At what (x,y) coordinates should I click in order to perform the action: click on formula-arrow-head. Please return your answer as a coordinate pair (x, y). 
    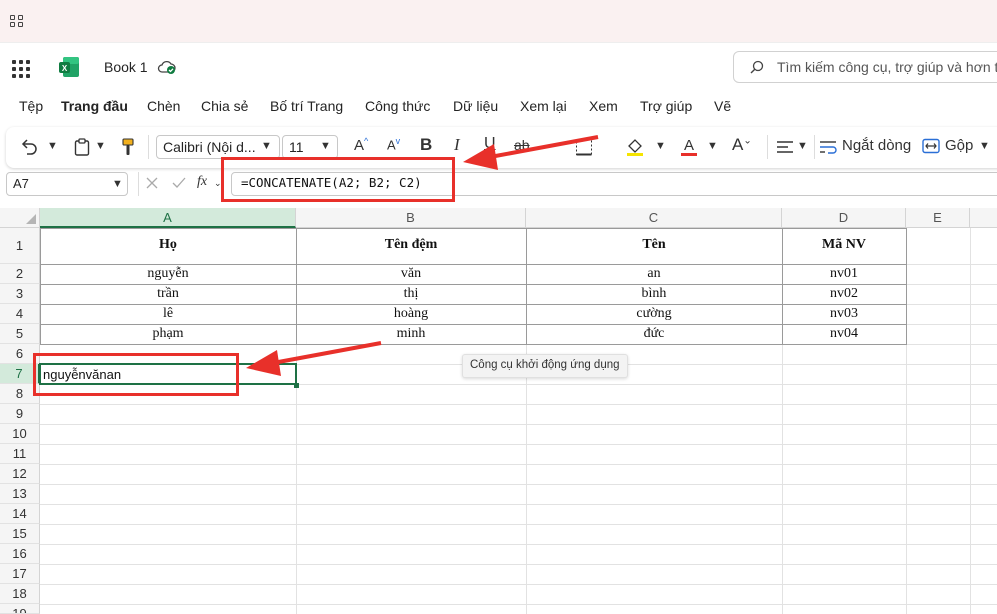
    Looking at the image, I should click on (480, 157).